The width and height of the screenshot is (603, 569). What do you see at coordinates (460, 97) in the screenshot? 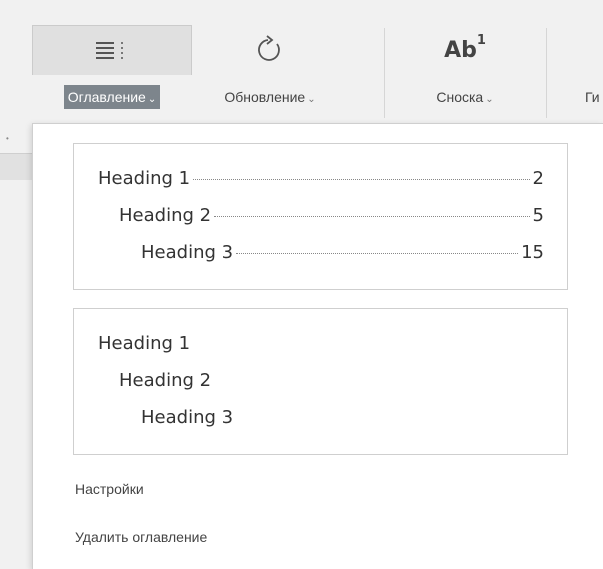
I see `footnote-label-text: Сноска` at bounding box center [460, 97].